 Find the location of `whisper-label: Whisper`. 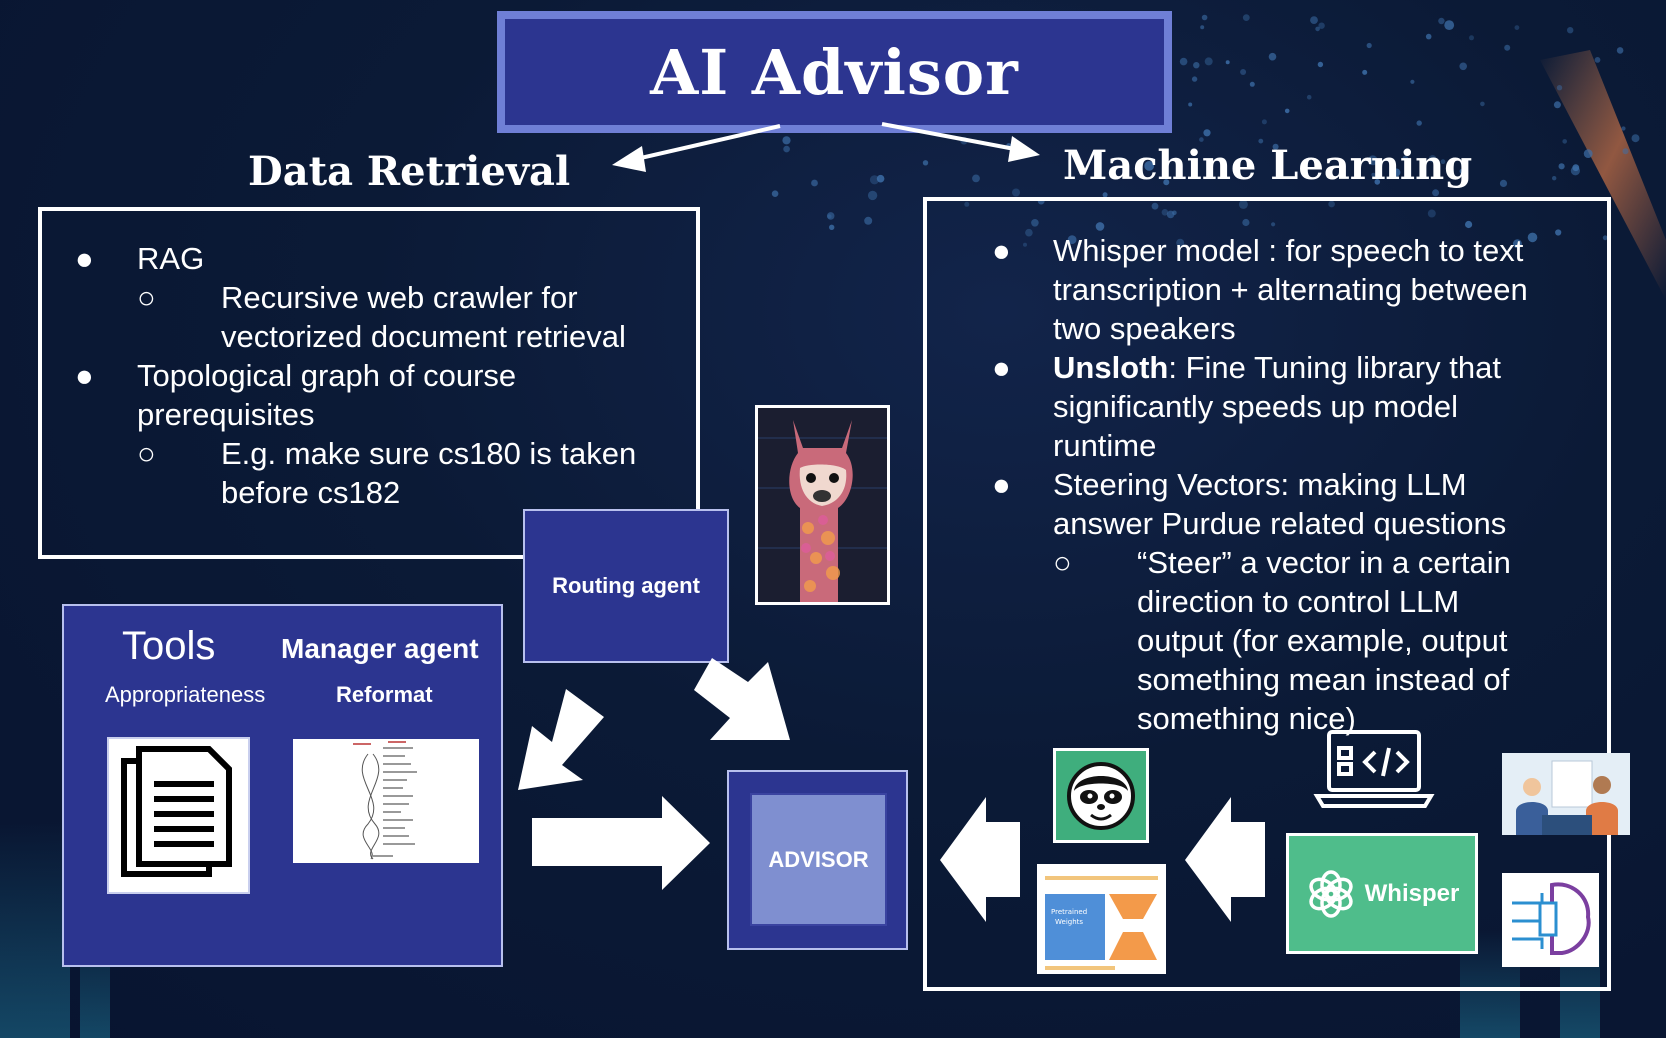

whisper-label: Whisper is located at coordinates (1412, 893).